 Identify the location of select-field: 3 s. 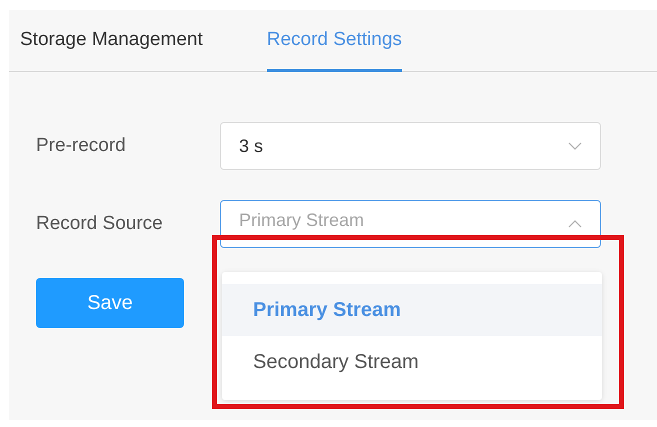
(410, 146).